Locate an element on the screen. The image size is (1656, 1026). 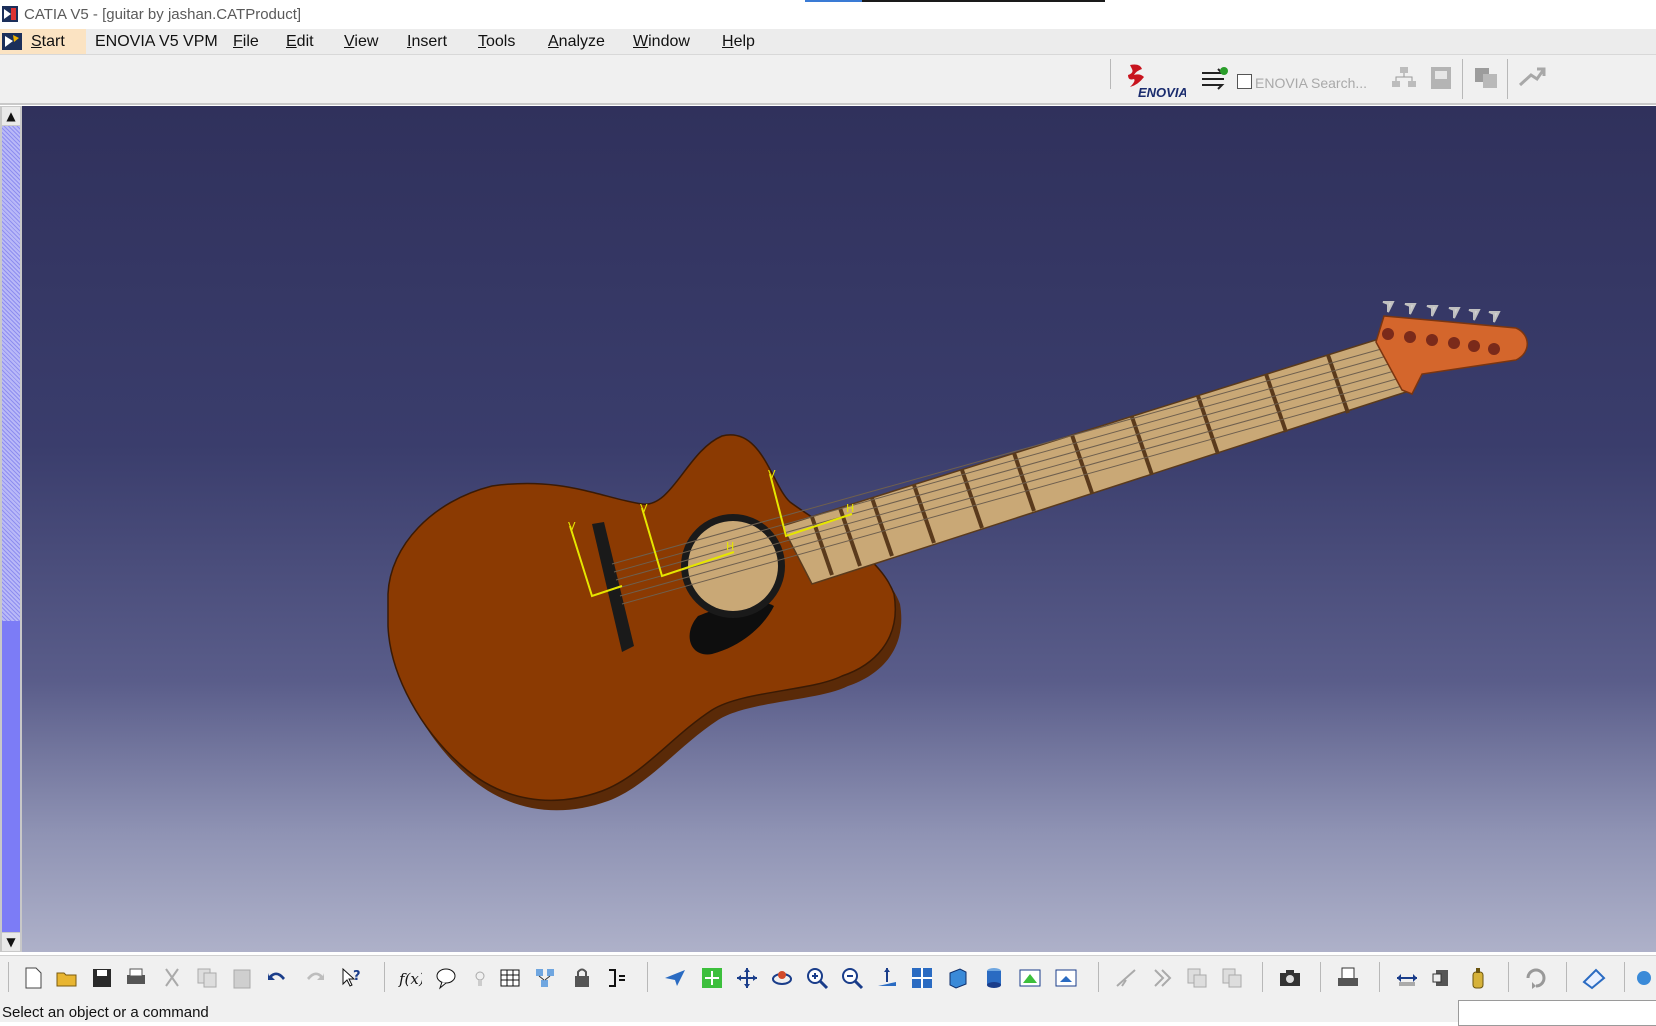
command-input is located at coordinates (1557, 1013).